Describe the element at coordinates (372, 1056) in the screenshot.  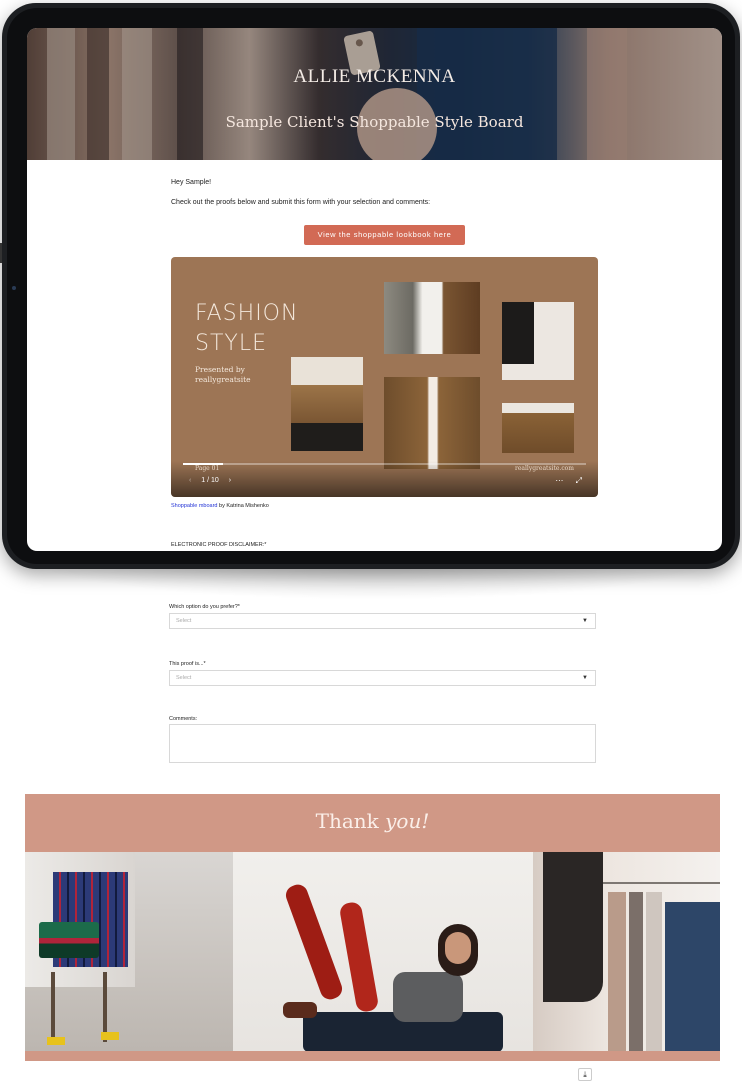
I see `gallery-footer-band` at that location.